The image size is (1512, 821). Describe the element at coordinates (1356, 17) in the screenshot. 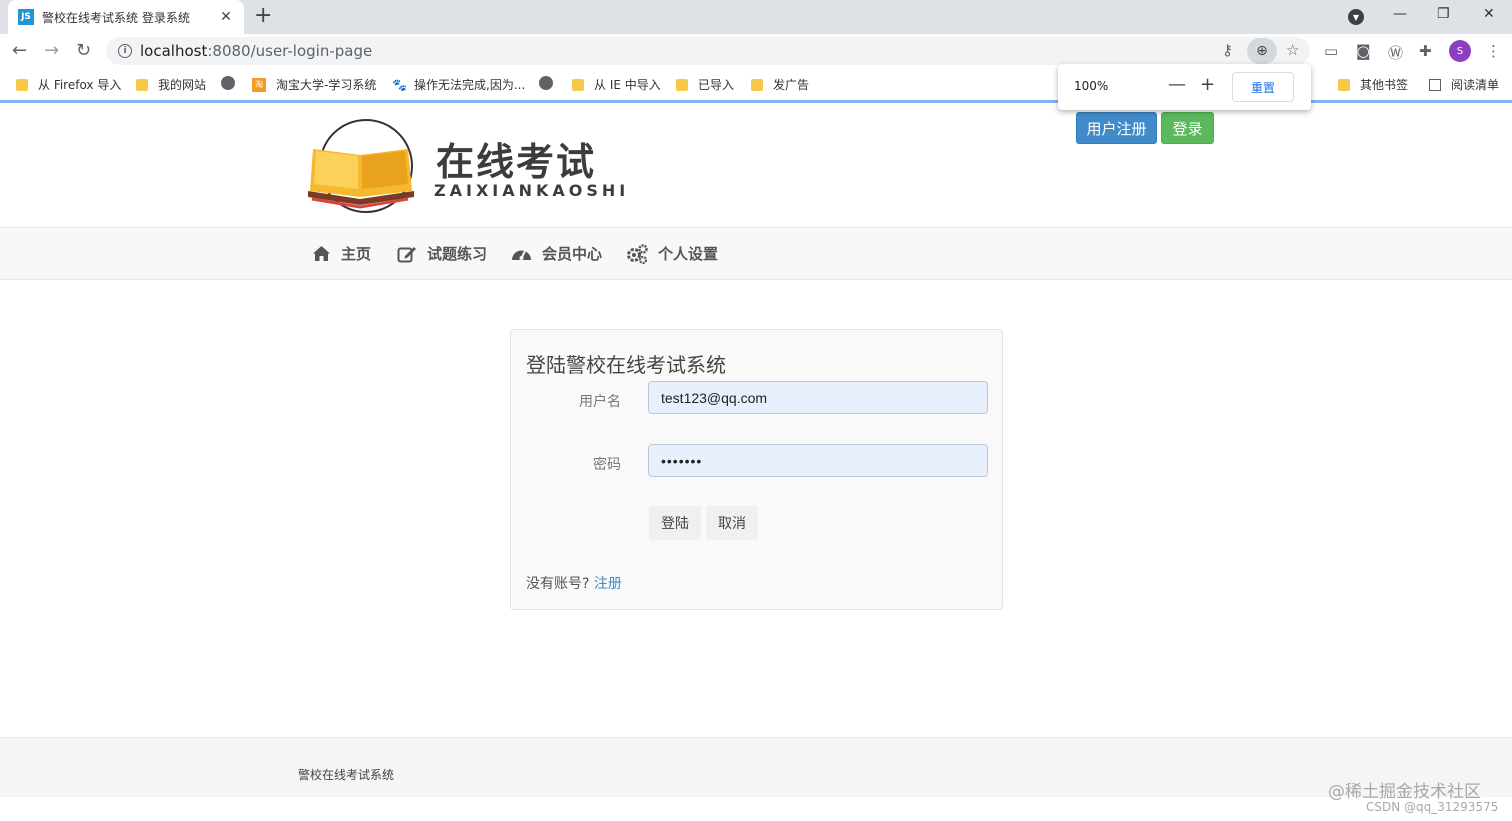

I see `tab-search-icon: ▼` at that location.